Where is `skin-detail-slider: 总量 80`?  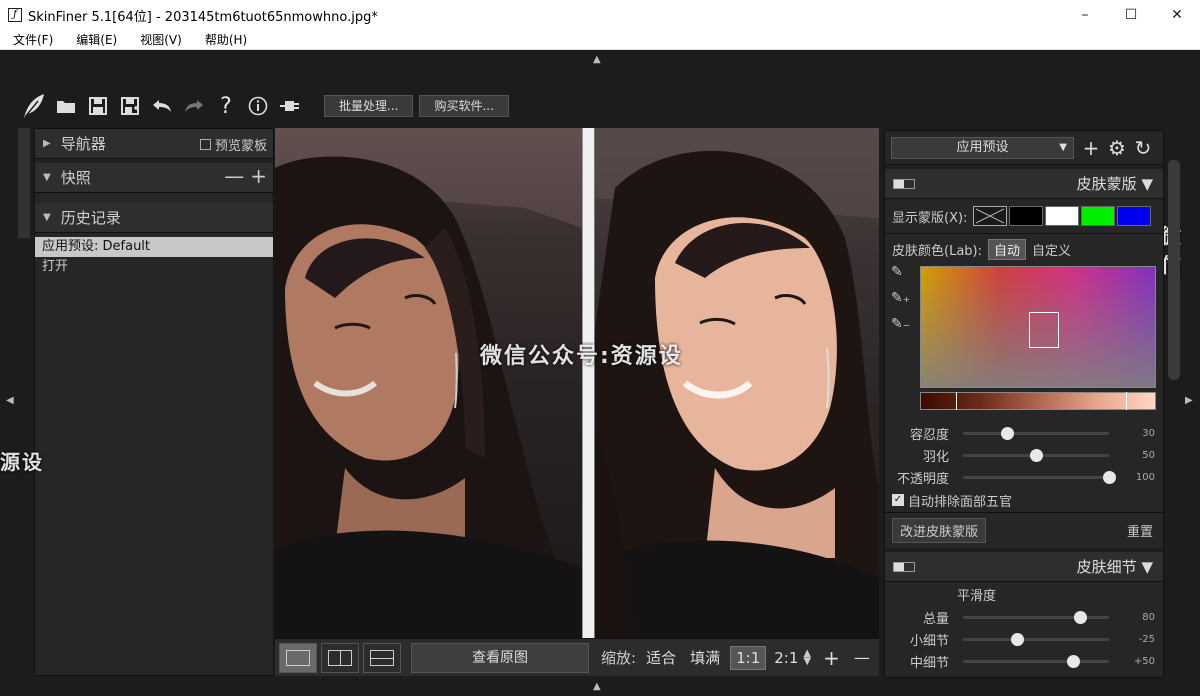
skin-detail-slider: 总量 80 is located at coordinates (1024, 617).